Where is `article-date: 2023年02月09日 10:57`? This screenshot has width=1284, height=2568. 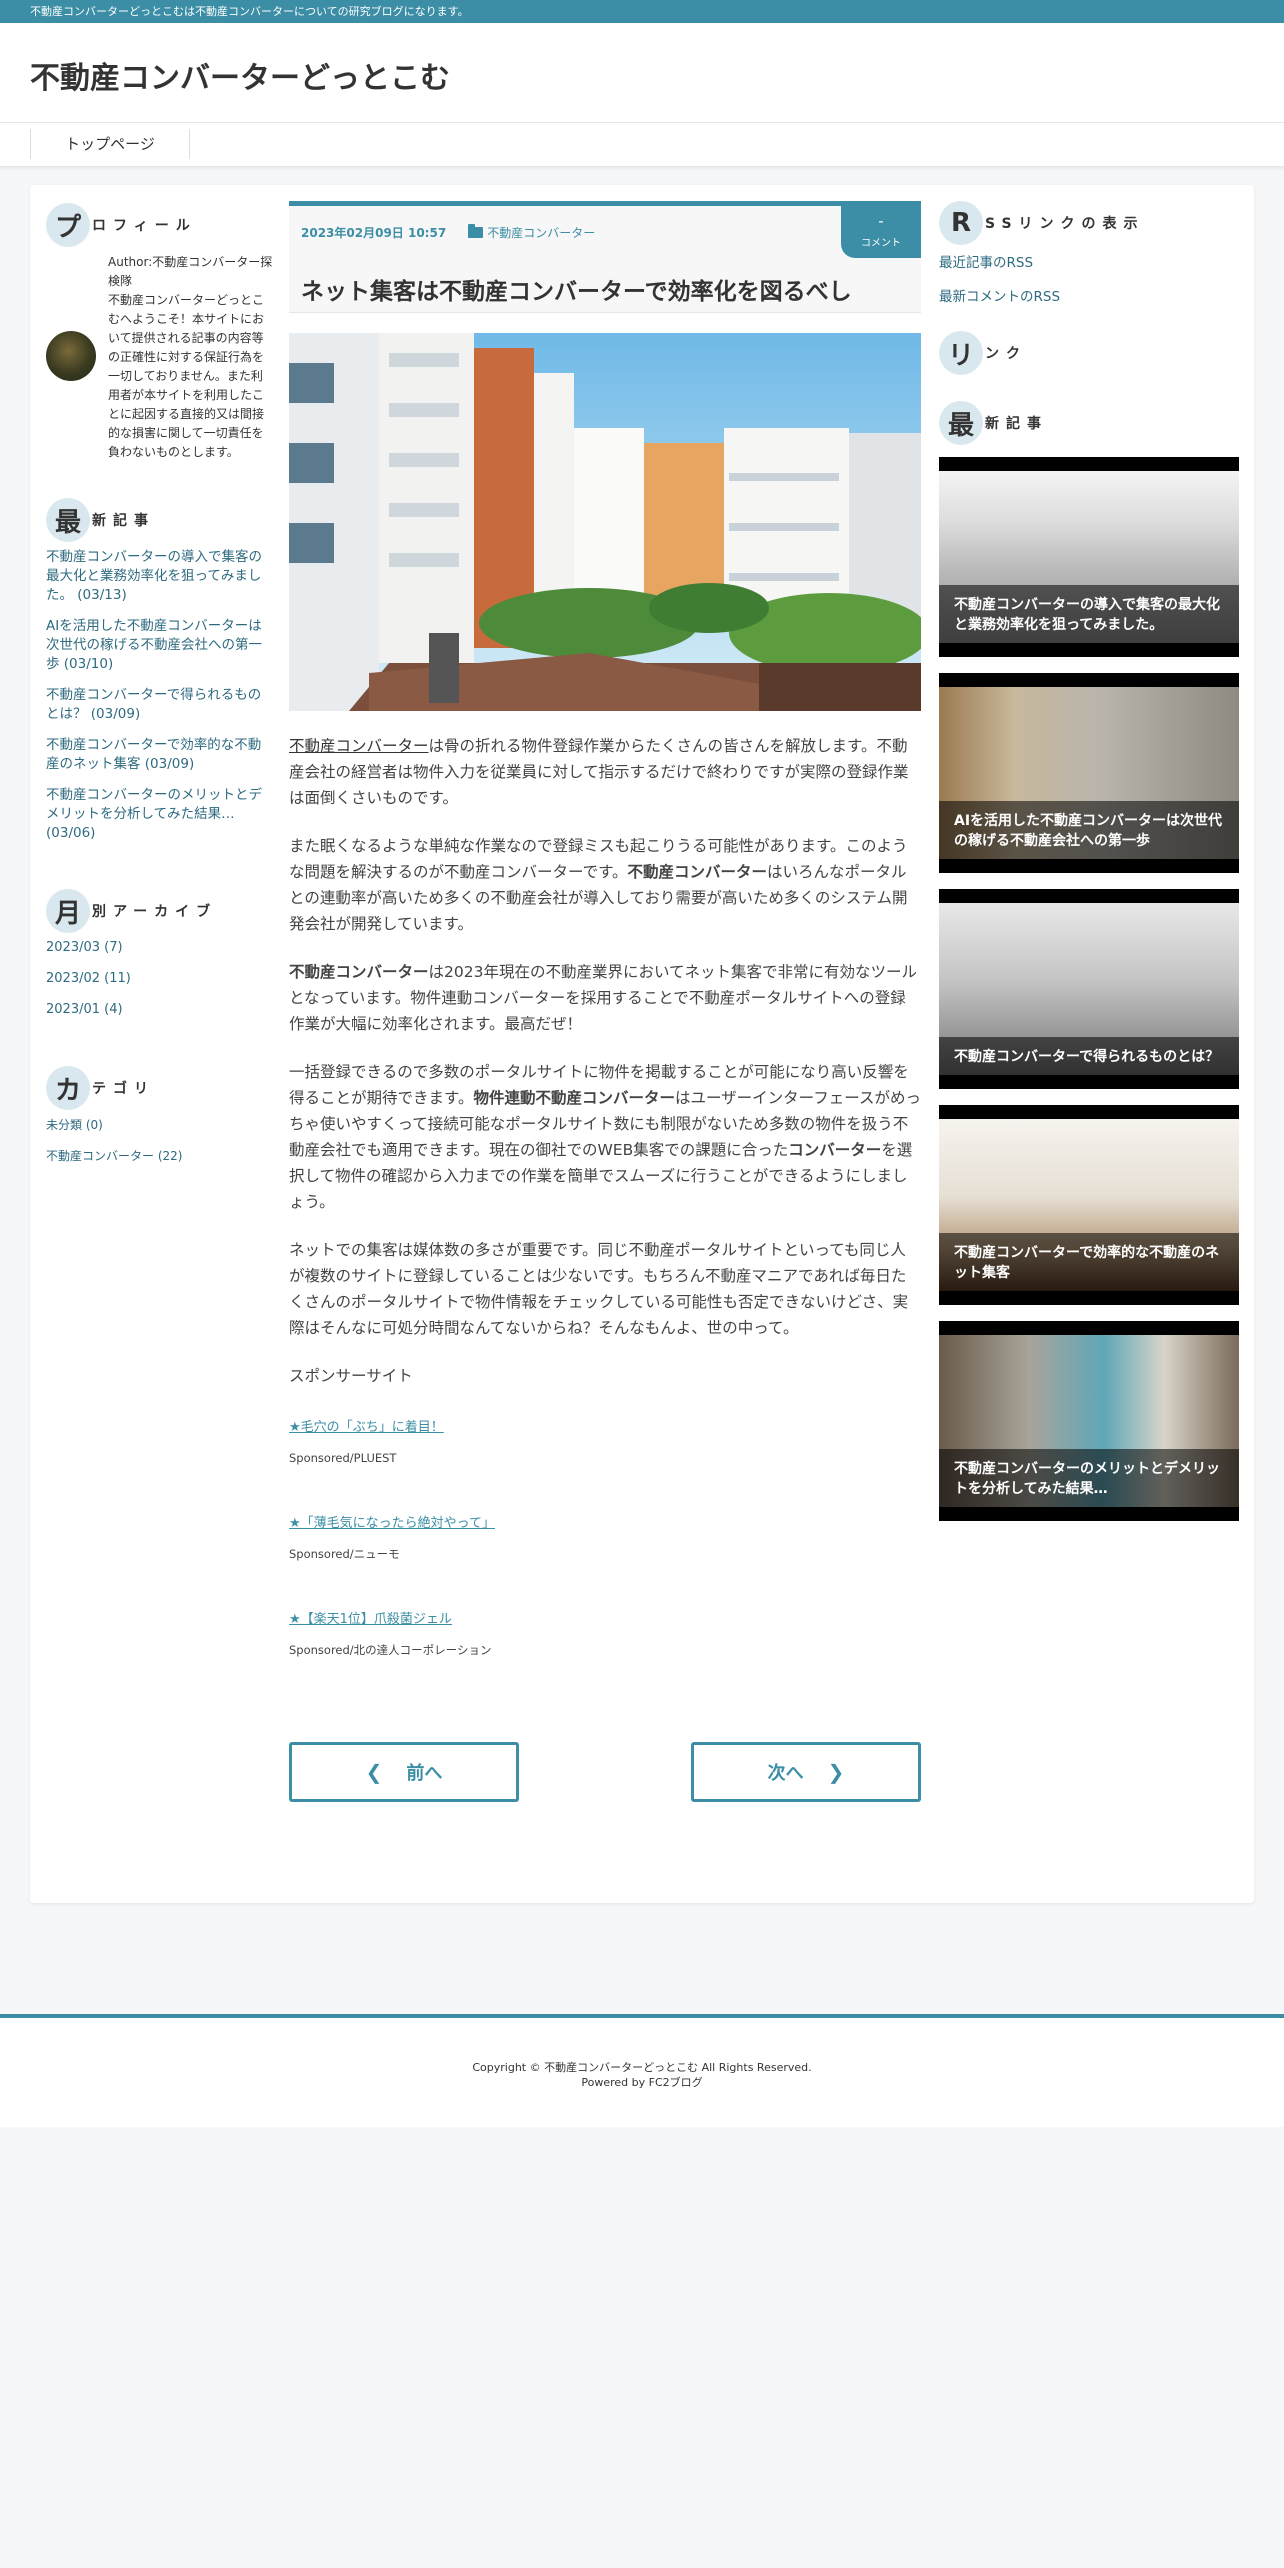
article-date: 2023年02月09日 10:57 is located at coordinates (374, 233).